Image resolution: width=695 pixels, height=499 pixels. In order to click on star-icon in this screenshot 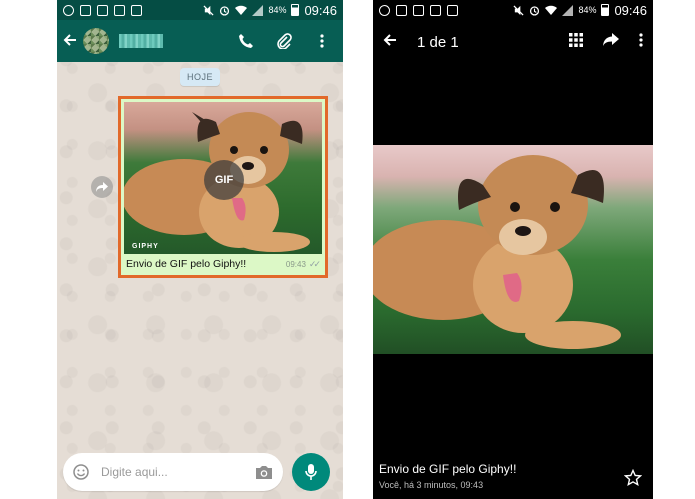, I will do `click(633, 477)`.